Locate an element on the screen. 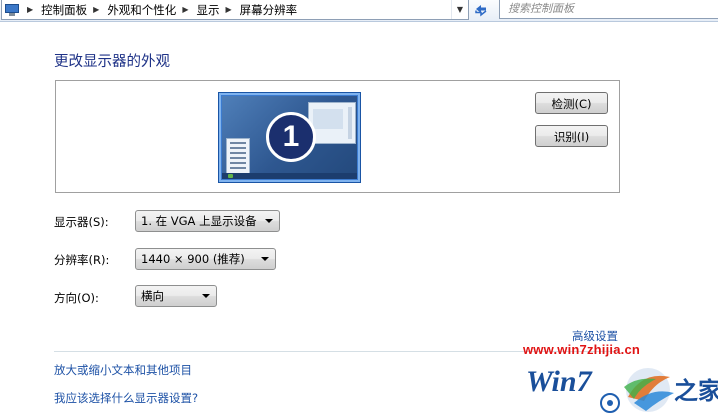 Image resolution: width=718 pixels, height=419 pixels. address-toolbar: ▶ 控制面板 ▶ 外观和个性化 ▶ 显示 ▶ 屏幕分辨率 ▼ is located at coordinates (359, 11).